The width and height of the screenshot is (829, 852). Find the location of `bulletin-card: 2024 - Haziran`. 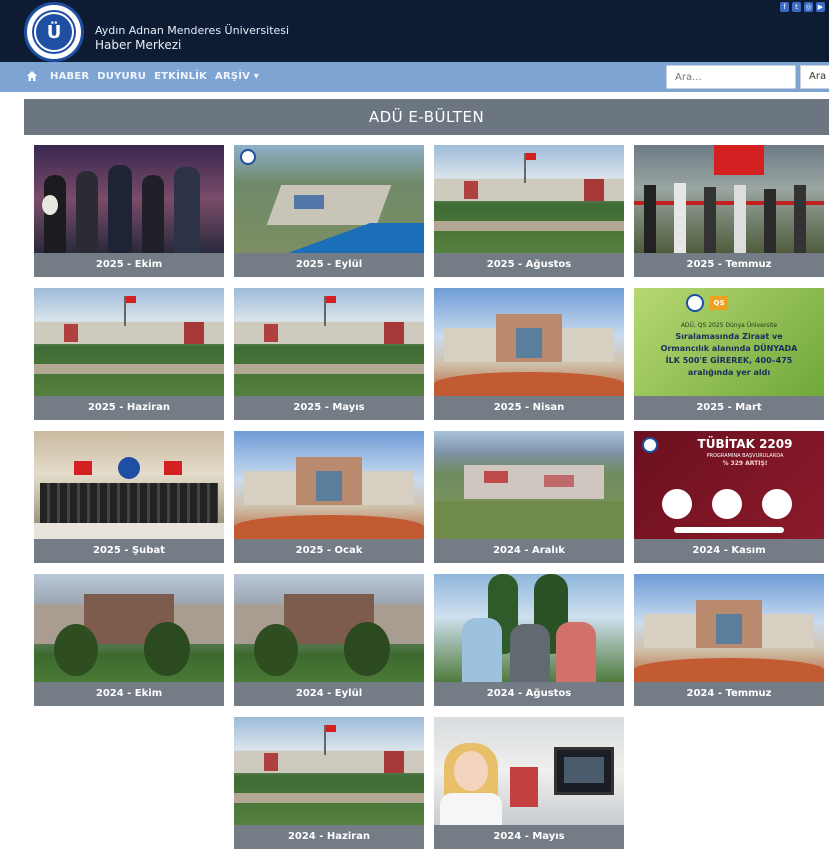

bulletin-card: 2024 - Haziran is located at coordinates (329, 783).